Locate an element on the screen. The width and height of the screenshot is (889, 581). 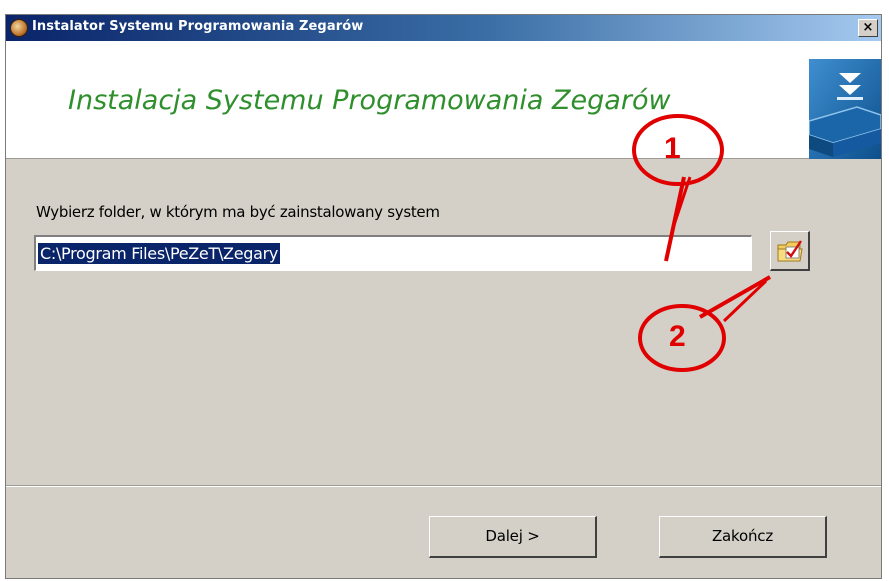
install-logo-icon is located at coordinates (845, 109).